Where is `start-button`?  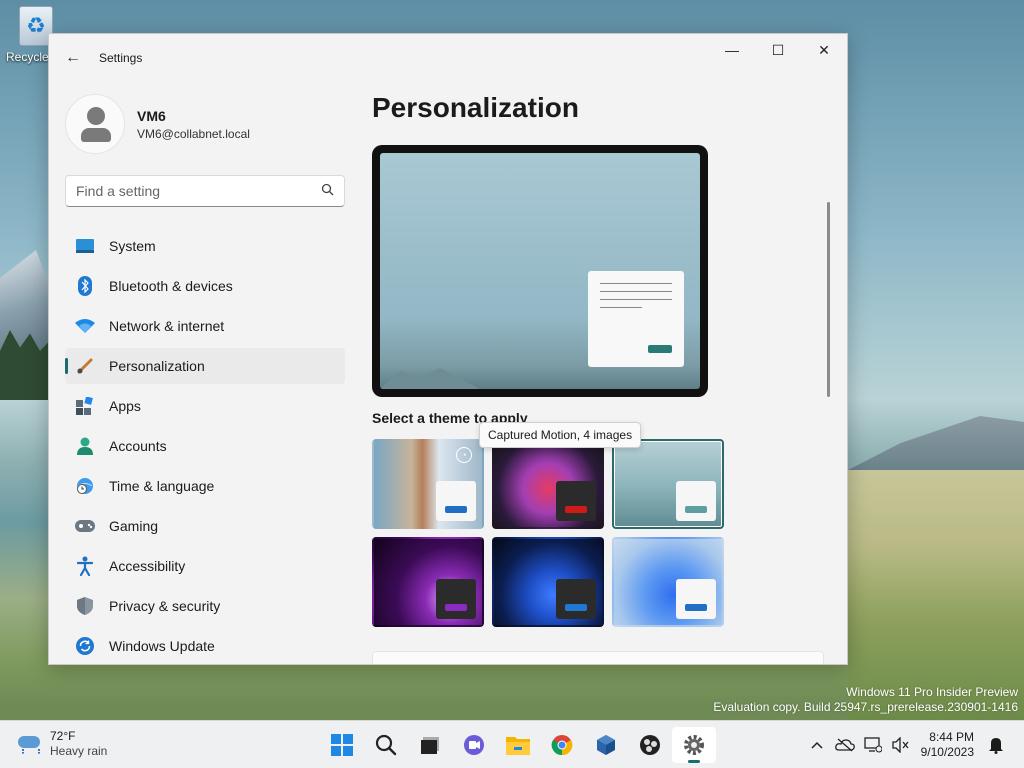 start-button is located at coordinates (342, 745).